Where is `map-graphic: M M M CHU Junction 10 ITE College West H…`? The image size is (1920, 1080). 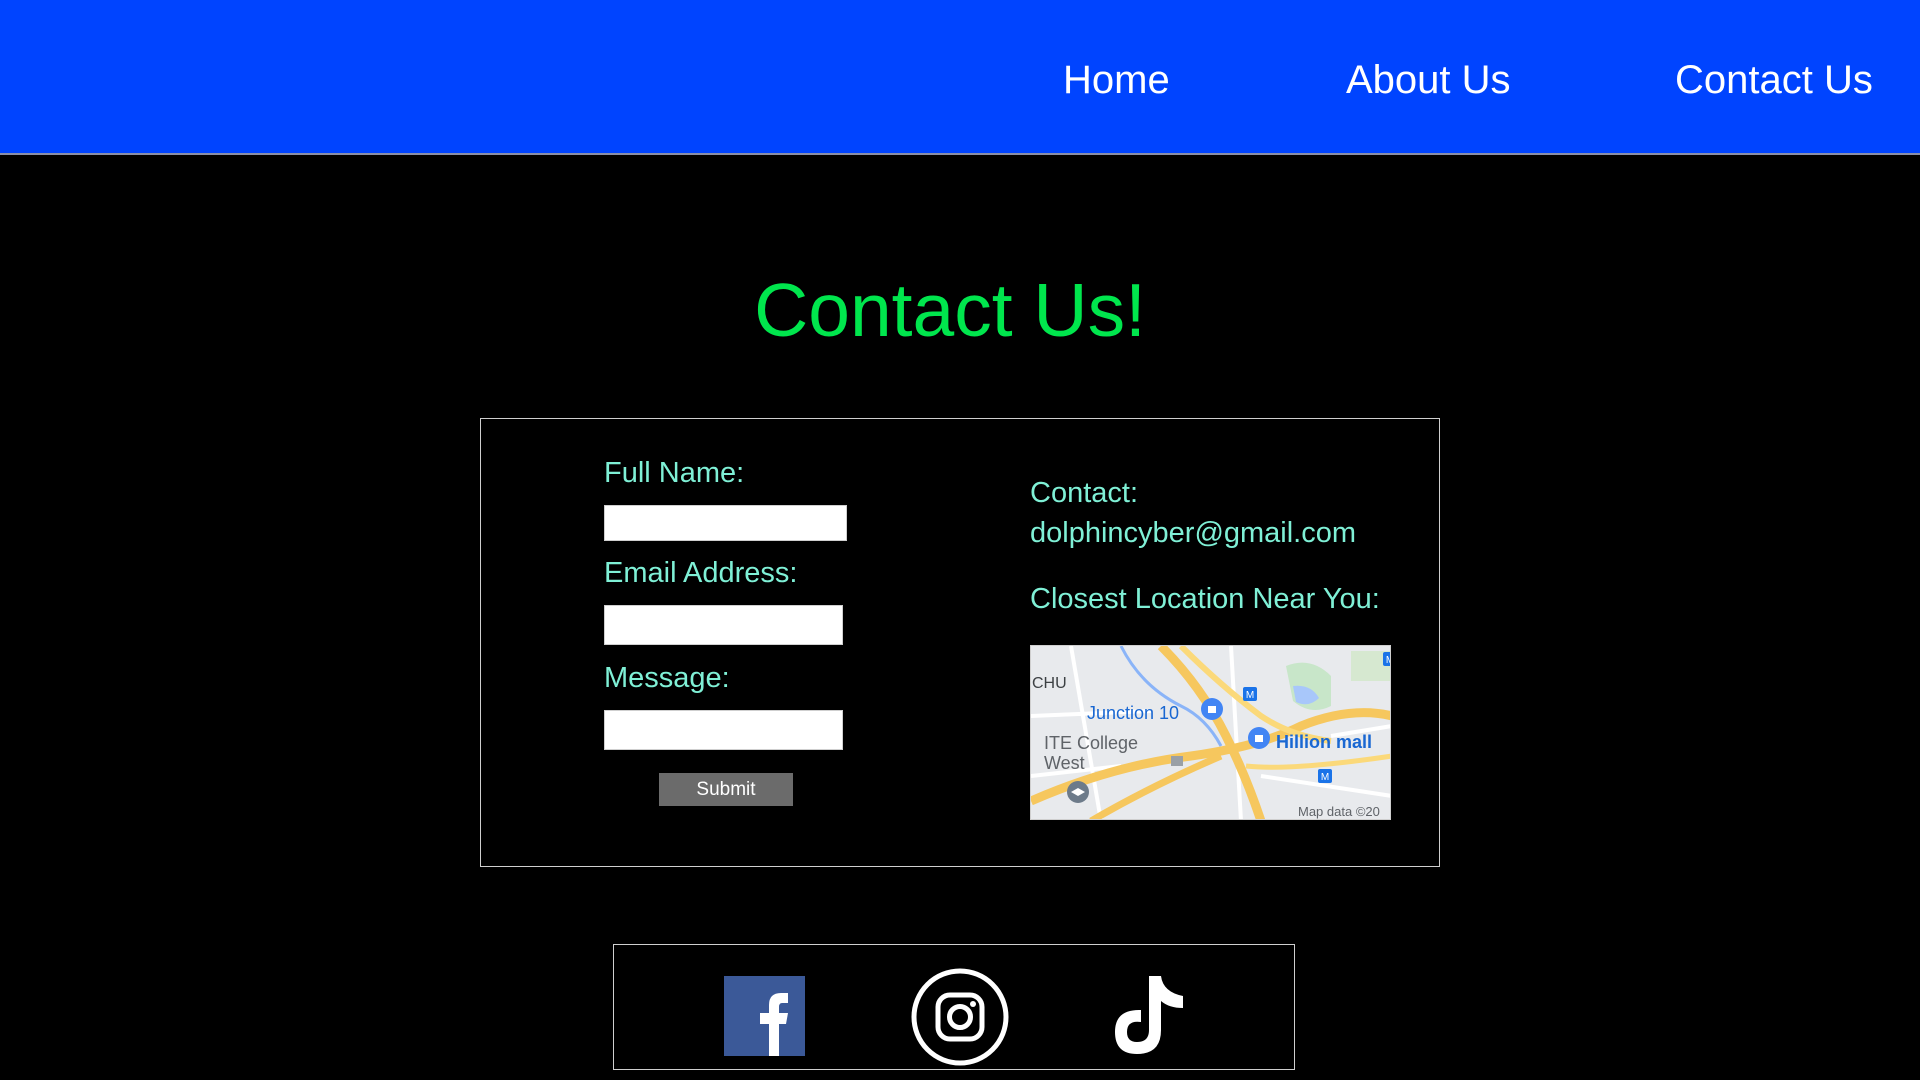
map-graphic: M M M CHU Junction 10 ITE College West H… is located at coordinates (1211, 732).